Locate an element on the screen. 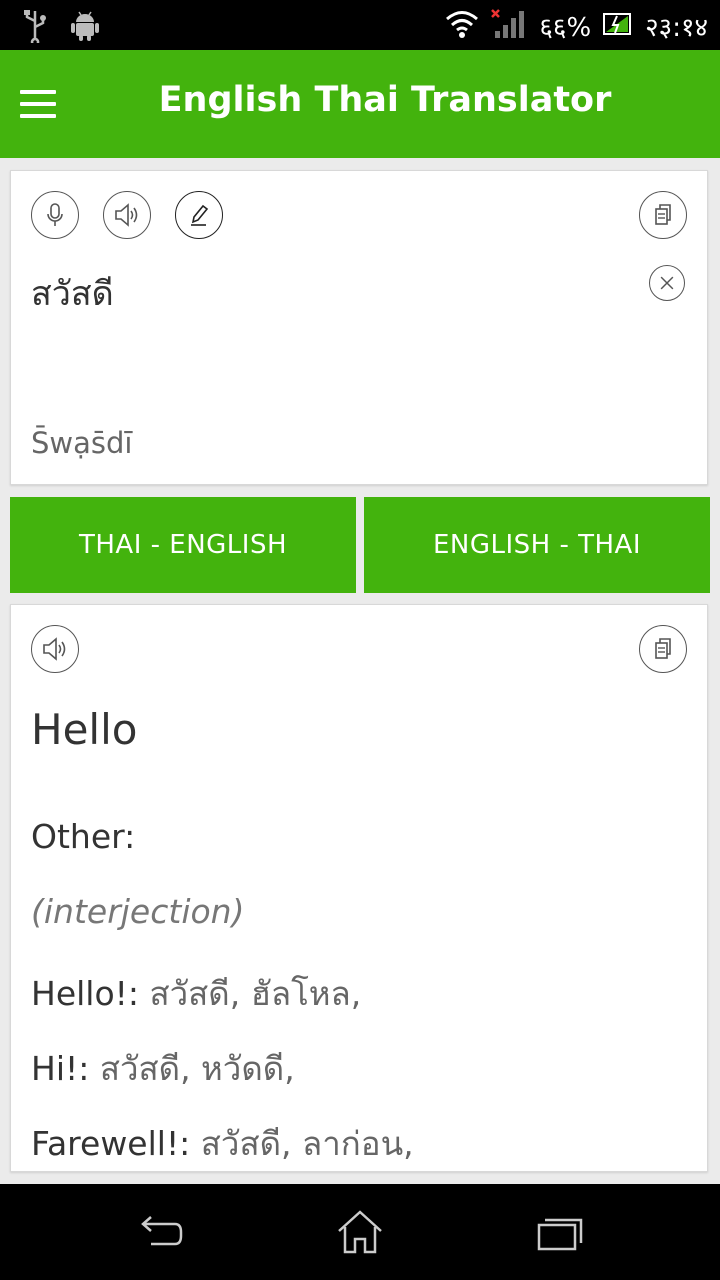 Image resolution: width=720 pixels, height=1280 pixels. list-item: Hello!: สวัสดี, ฮัลโหล, is located at coordinates (196, 993).